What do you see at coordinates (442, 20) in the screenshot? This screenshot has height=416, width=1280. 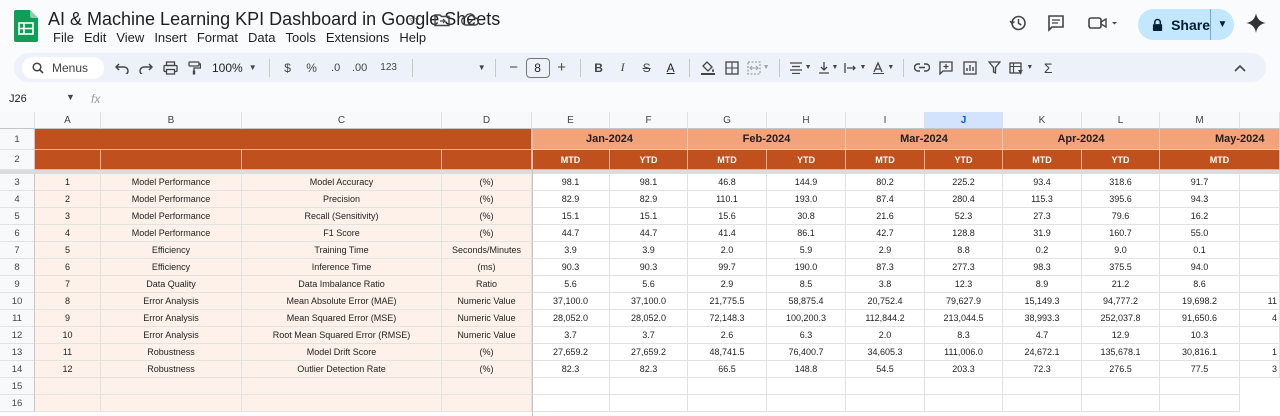 I see `move-folder-icon` at bounding box center [442, 20].